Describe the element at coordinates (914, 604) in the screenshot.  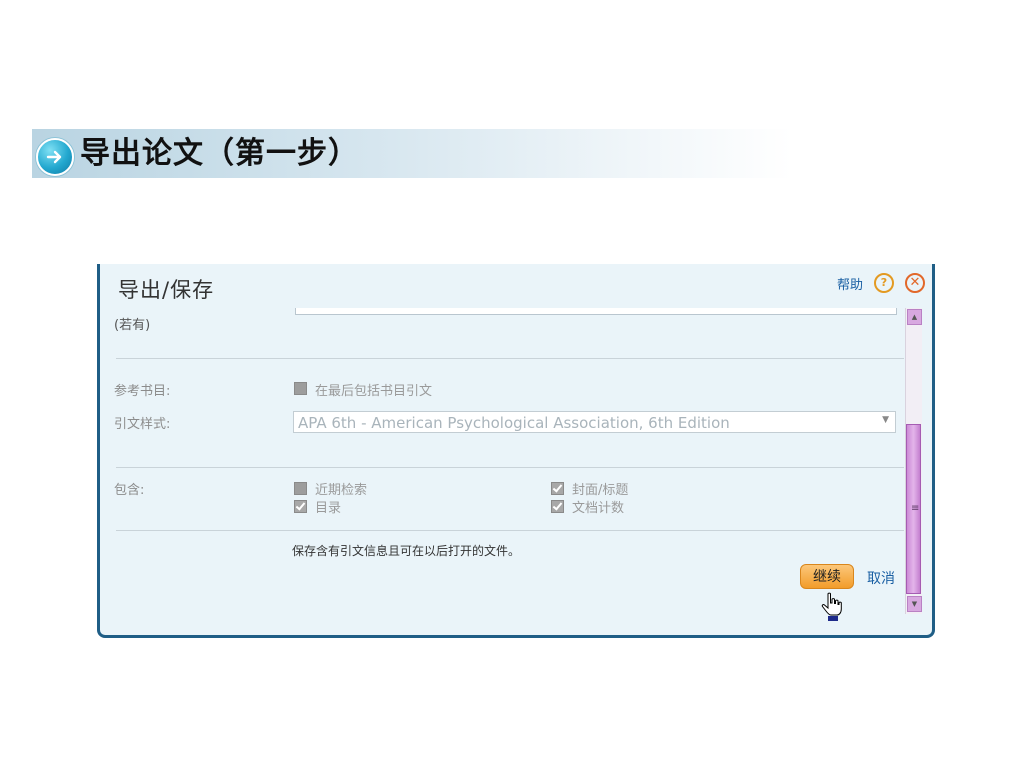
I see `scroll-down-icon: ▼` at that location.